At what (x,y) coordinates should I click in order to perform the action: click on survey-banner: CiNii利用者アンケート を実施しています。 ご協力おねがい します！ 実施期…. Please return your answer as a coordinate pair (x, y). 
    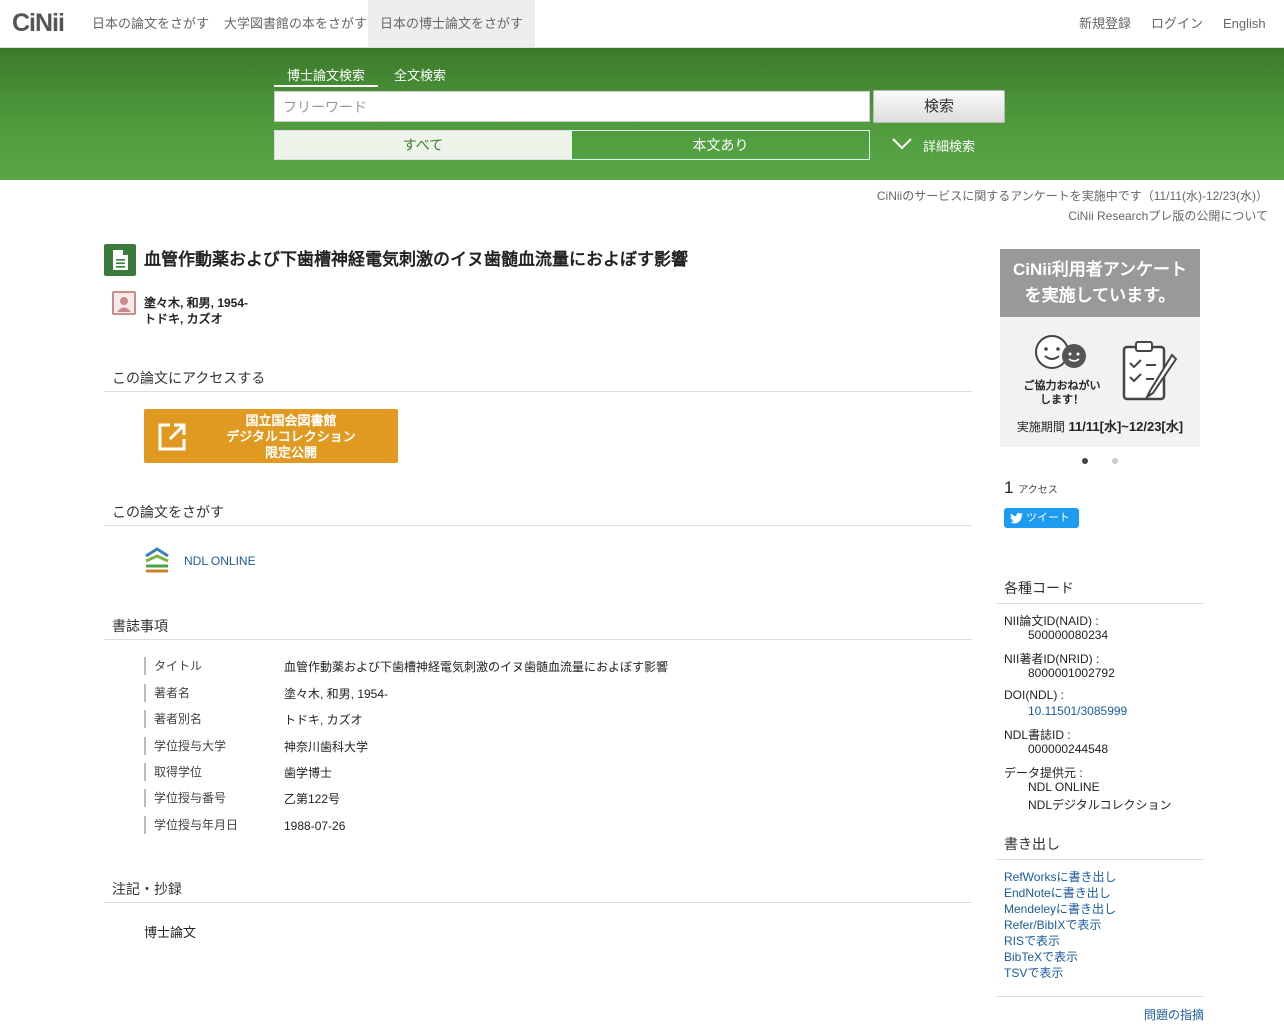
    Looking at the image, I should click on (1100, 348).